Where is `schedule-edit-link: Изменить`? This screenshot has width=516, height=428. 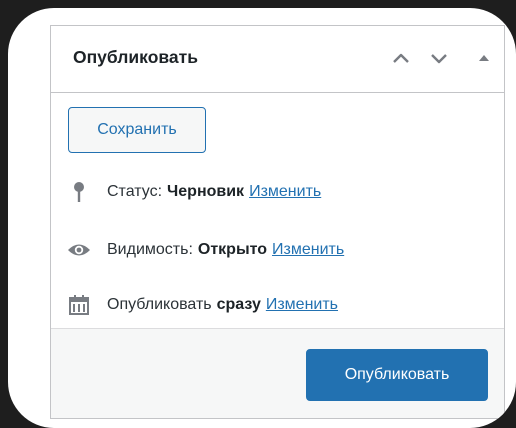 schedule-edit-link: Изменить is located at coordinates (302, 305).